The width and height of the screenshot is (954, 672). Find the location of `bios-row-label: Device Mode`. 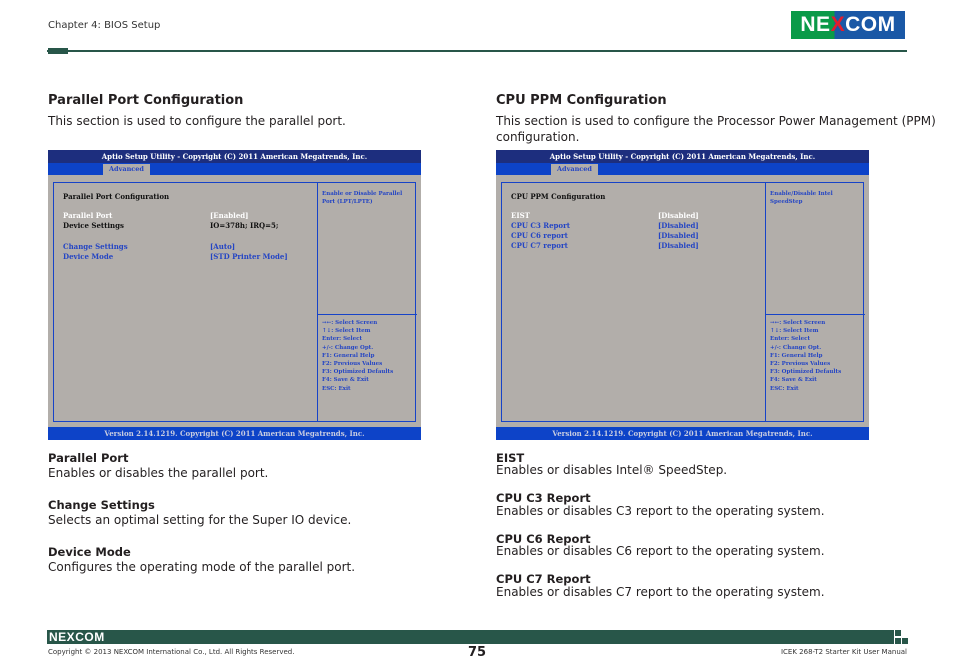

bios-row-label: Device Mode is located at coordinates (88, 256).